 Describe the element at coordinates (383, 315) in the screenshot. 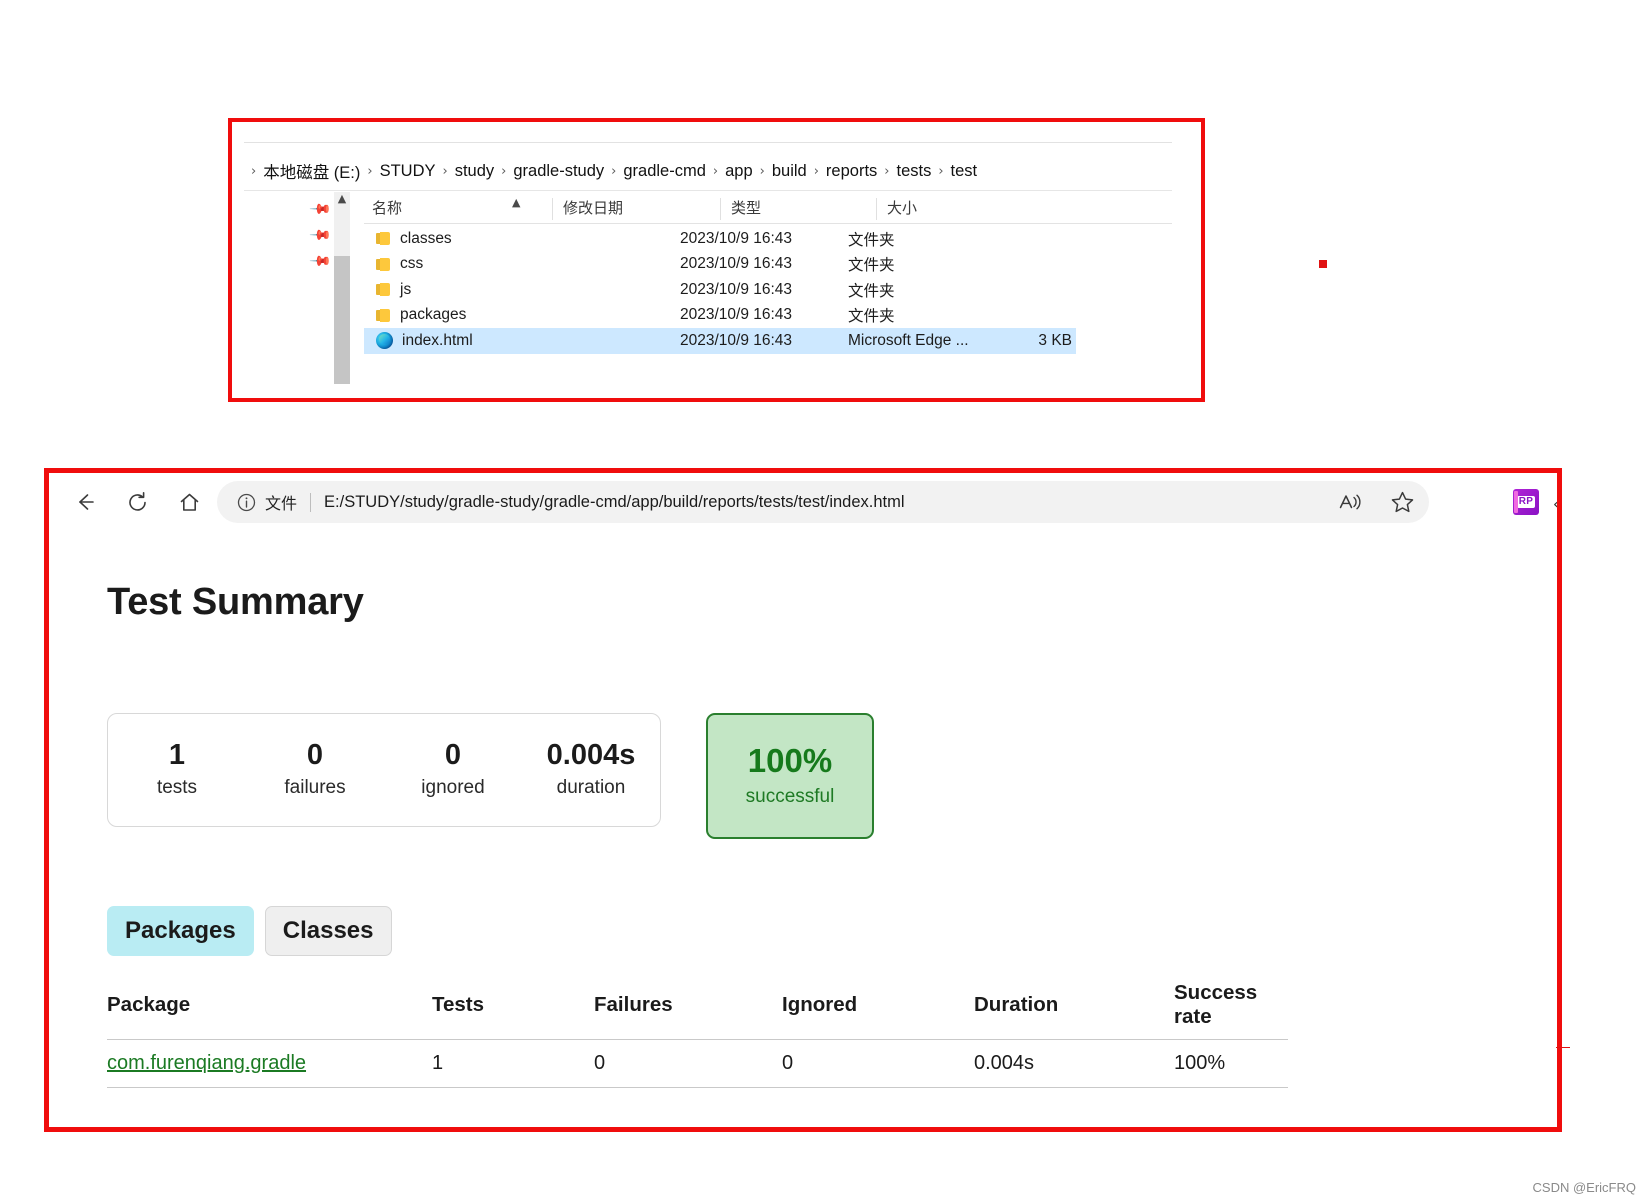

I see `folder-icon` at that location.